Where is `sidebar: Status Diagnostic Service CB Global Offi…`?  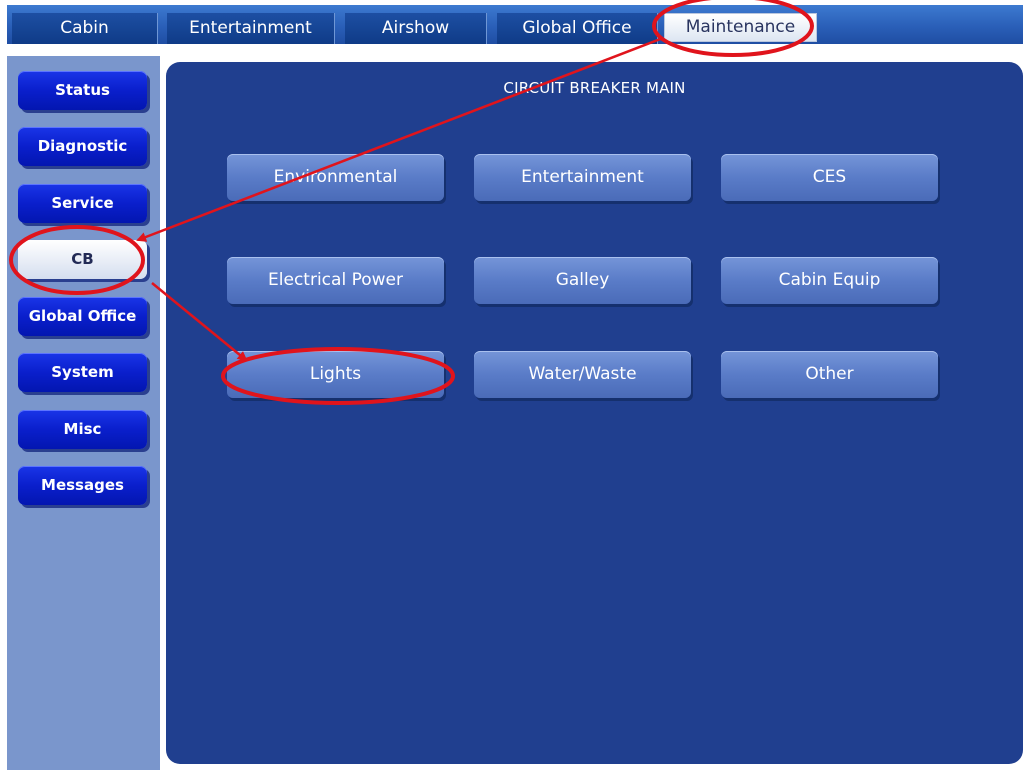
sidebar: Status Diagnostic Service CB Global Offi… is located at coordinates (83, 413).